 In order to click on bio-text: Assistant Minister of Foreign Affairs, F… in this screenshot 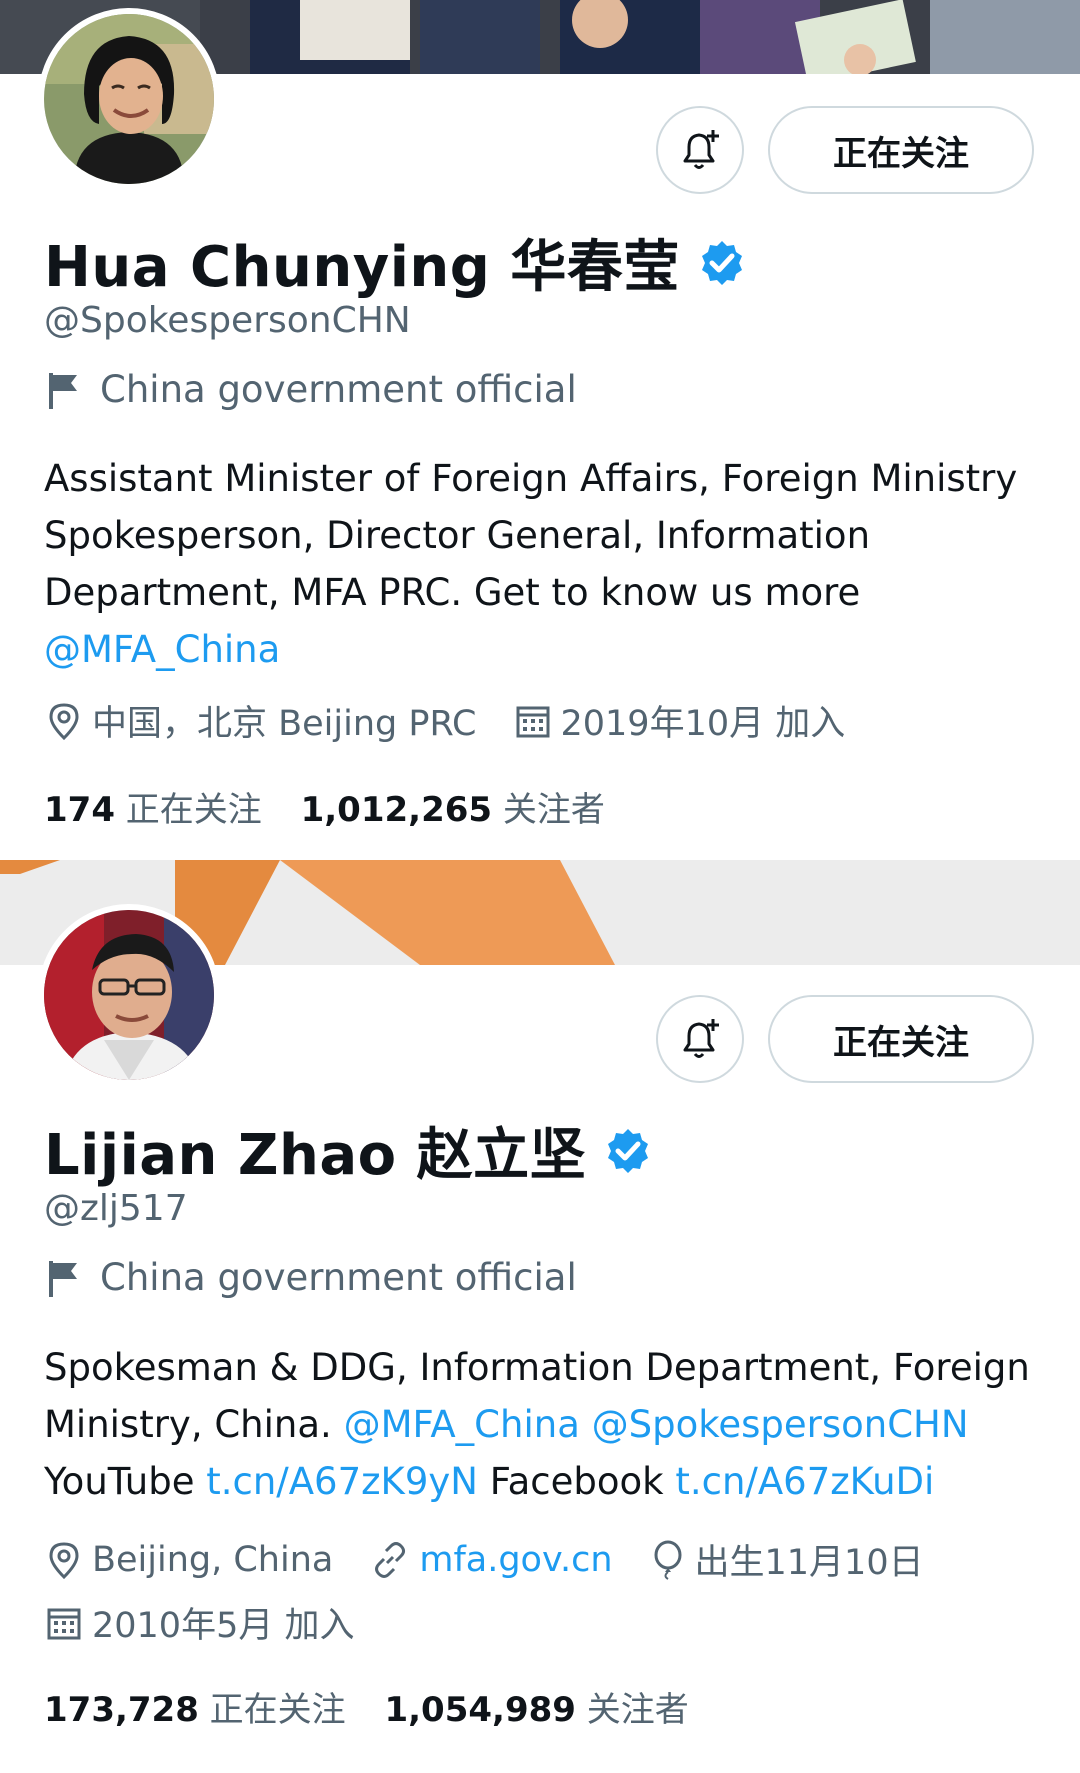, I will do `click(537, 535)`.